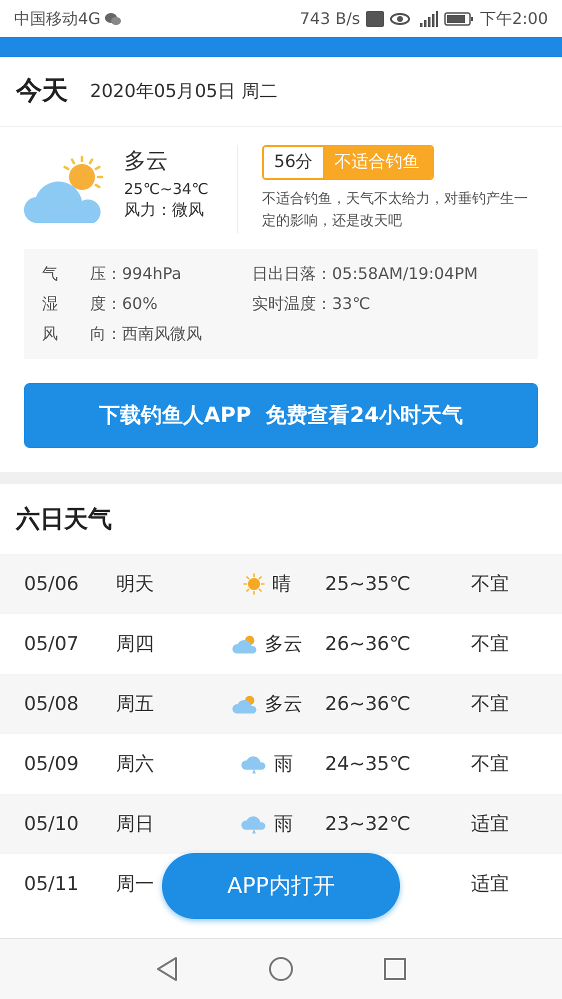 This screenshot has height=999, width=562. Describe the element at coordinates (64, 519) in the screenshot. I see `forecast-title: 六日天气` at that location.